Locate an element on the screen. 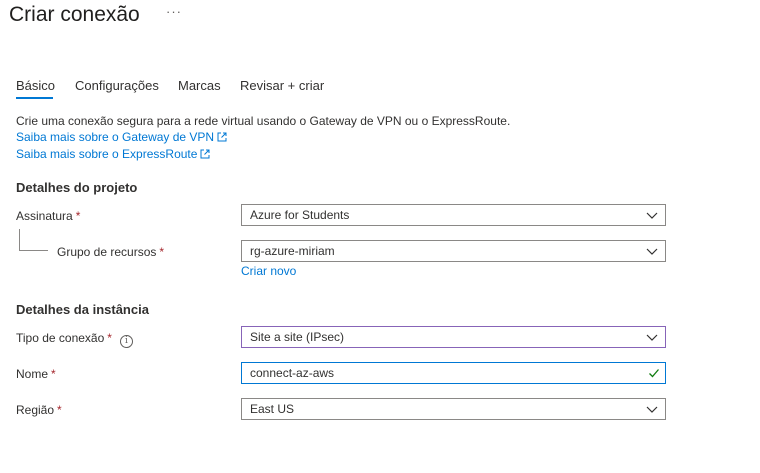 The image size is (760, 473). learn-more-expressroute-link: Saiba mais sobre o ExpressRoute is located at coordinates (113, 154).